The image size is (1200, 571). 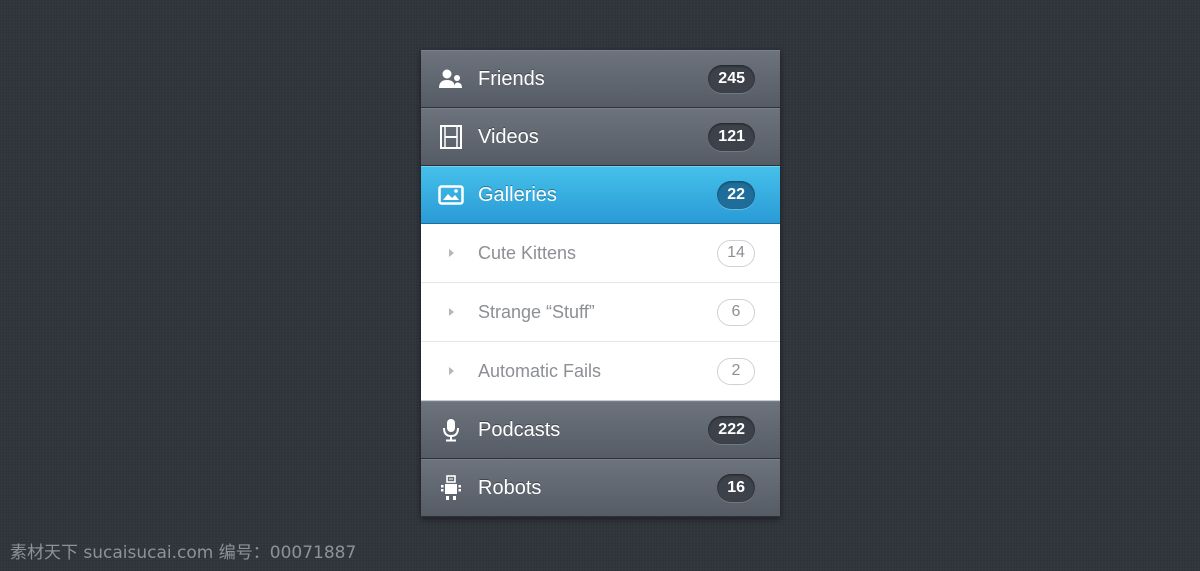 What do you see at coordinates (600, 488) in the screenshot?
I see `menu-item-robots: Robots 16` at bounding box center [600, 488].